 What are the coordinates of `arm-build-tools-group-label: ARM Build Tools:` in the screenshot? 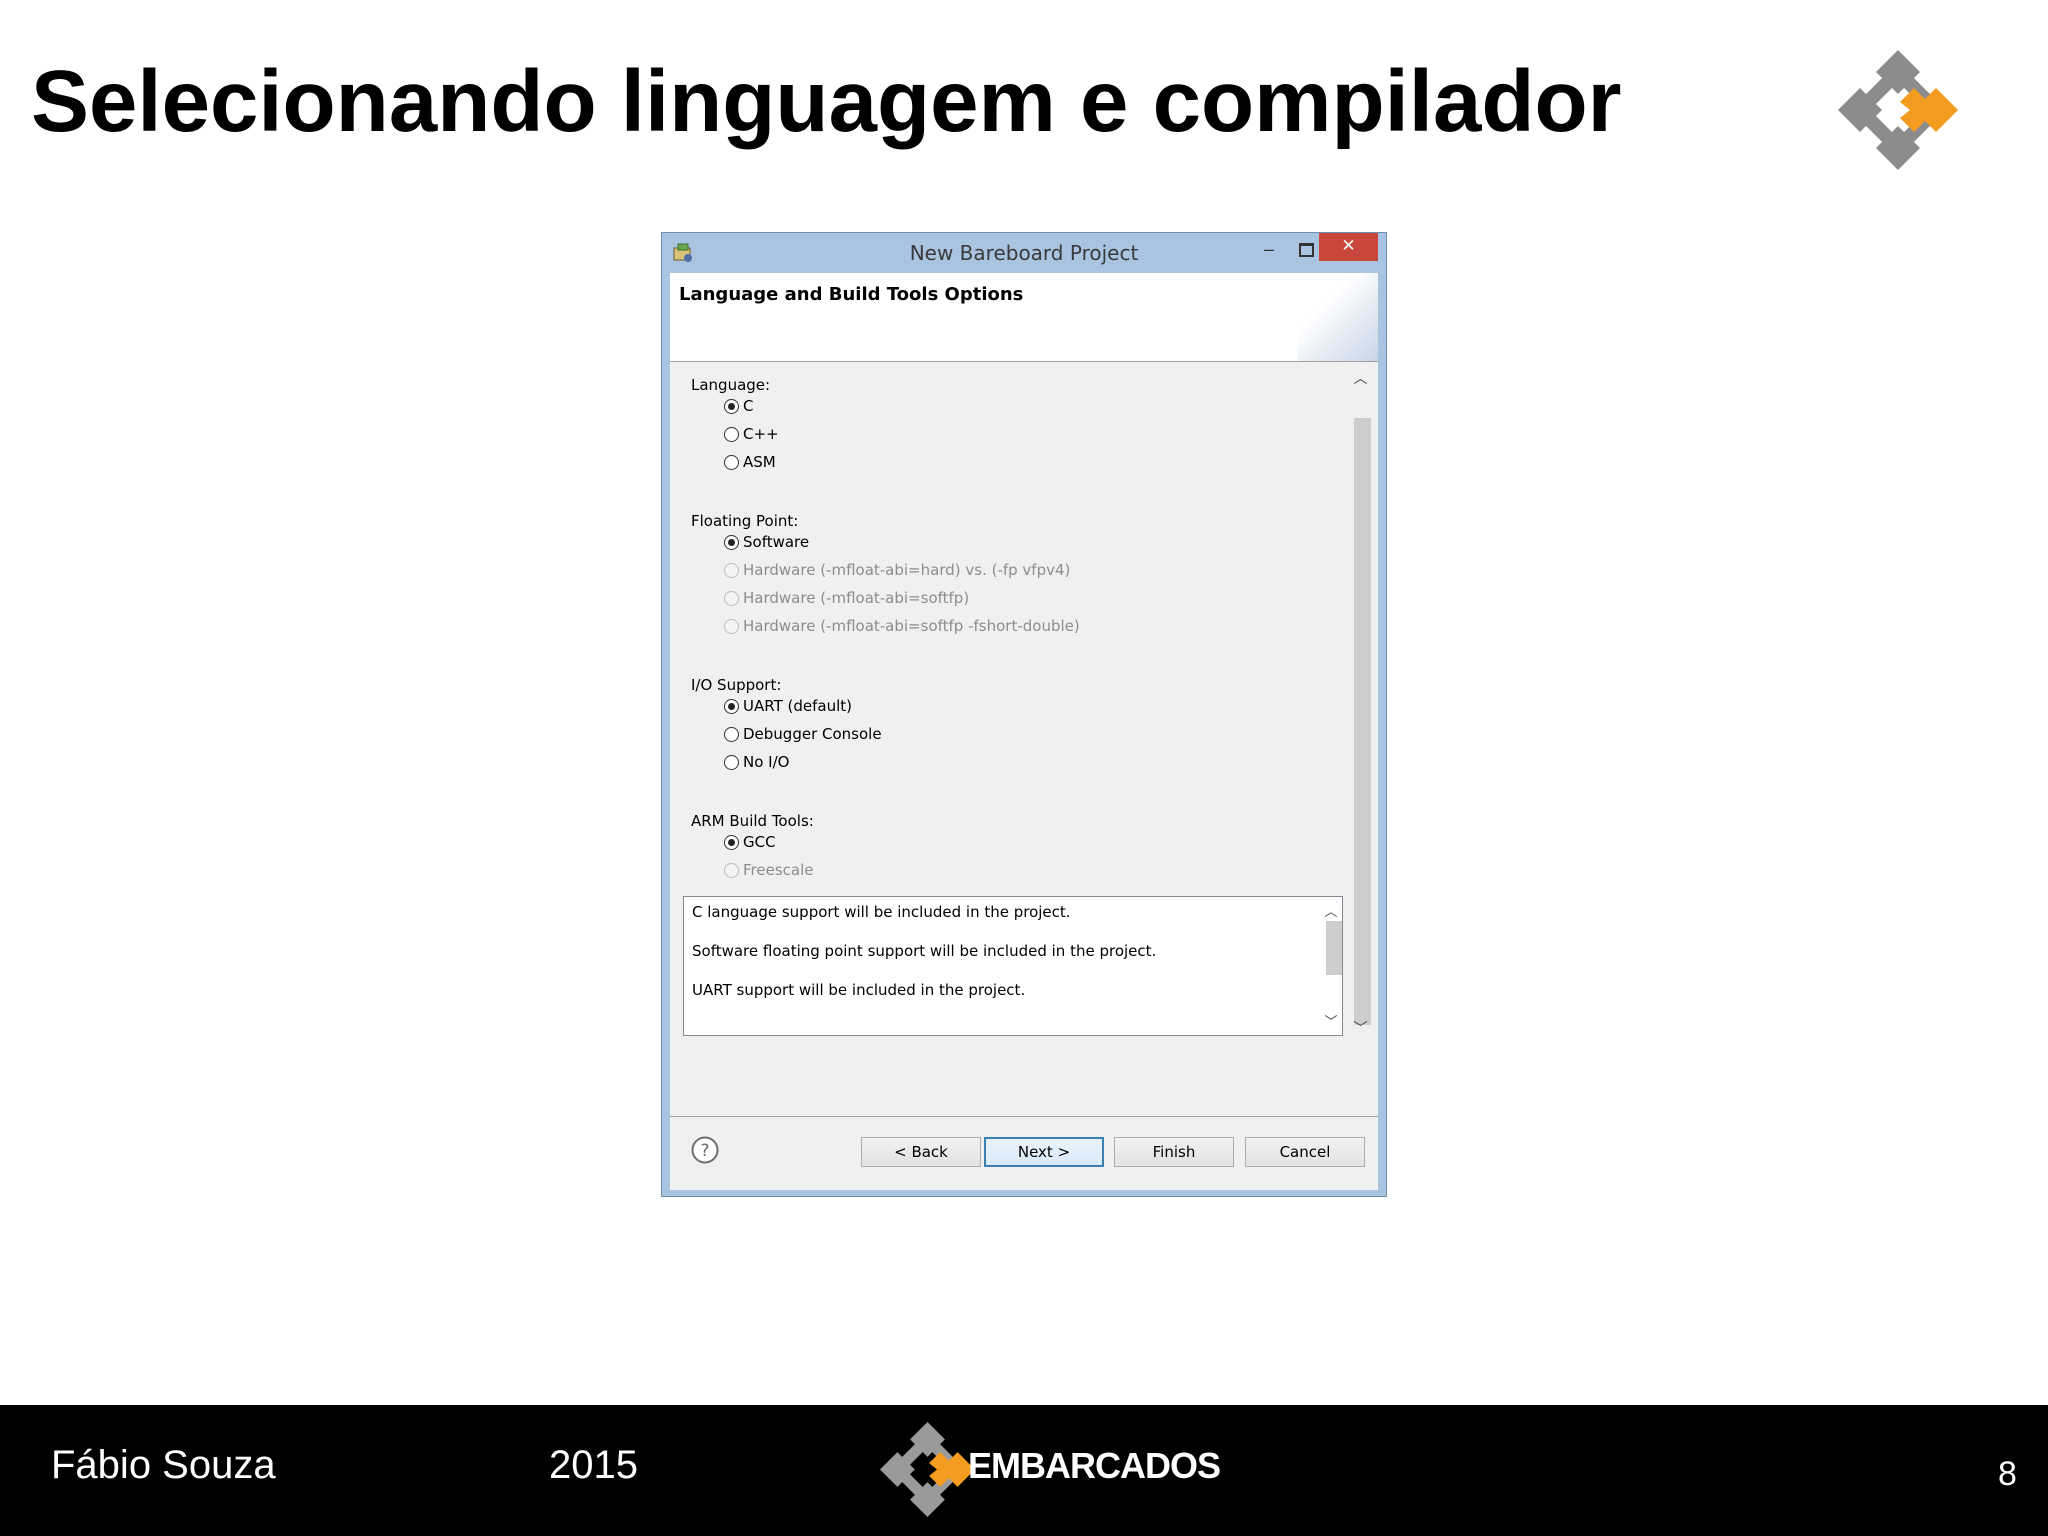 It's located at (752, 821).